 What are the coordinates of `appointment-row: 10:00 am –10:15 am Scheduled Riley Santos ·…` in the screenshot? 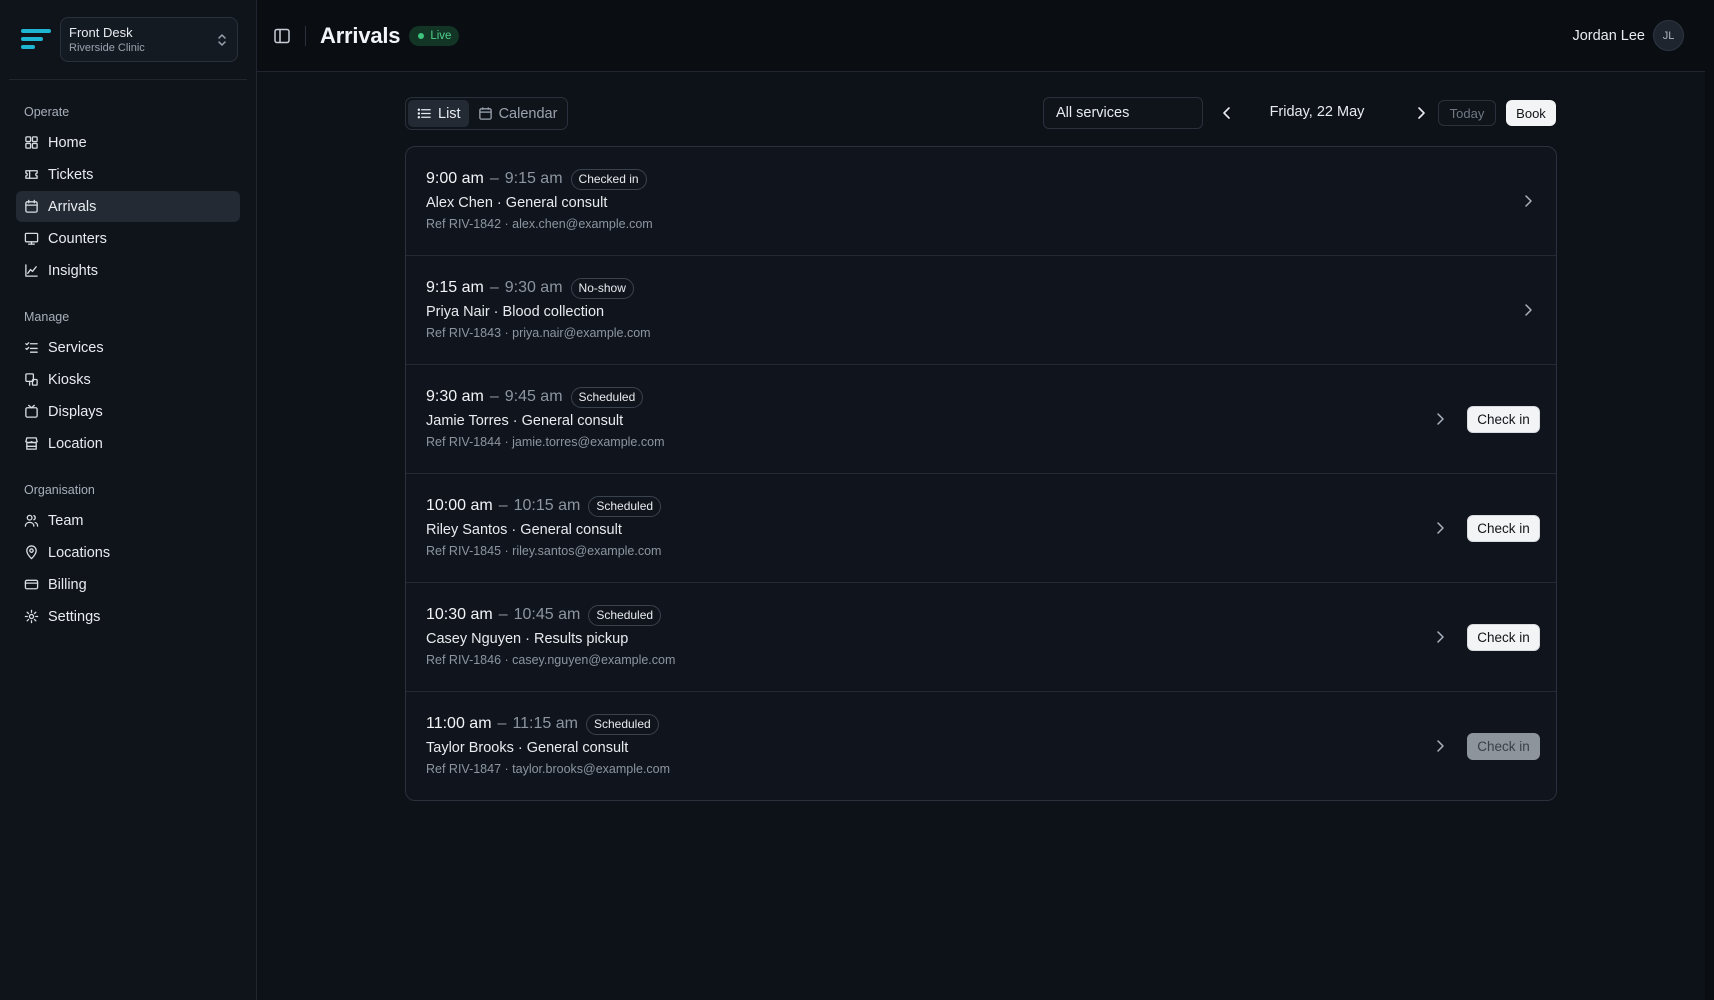 It's located at (981, 528).